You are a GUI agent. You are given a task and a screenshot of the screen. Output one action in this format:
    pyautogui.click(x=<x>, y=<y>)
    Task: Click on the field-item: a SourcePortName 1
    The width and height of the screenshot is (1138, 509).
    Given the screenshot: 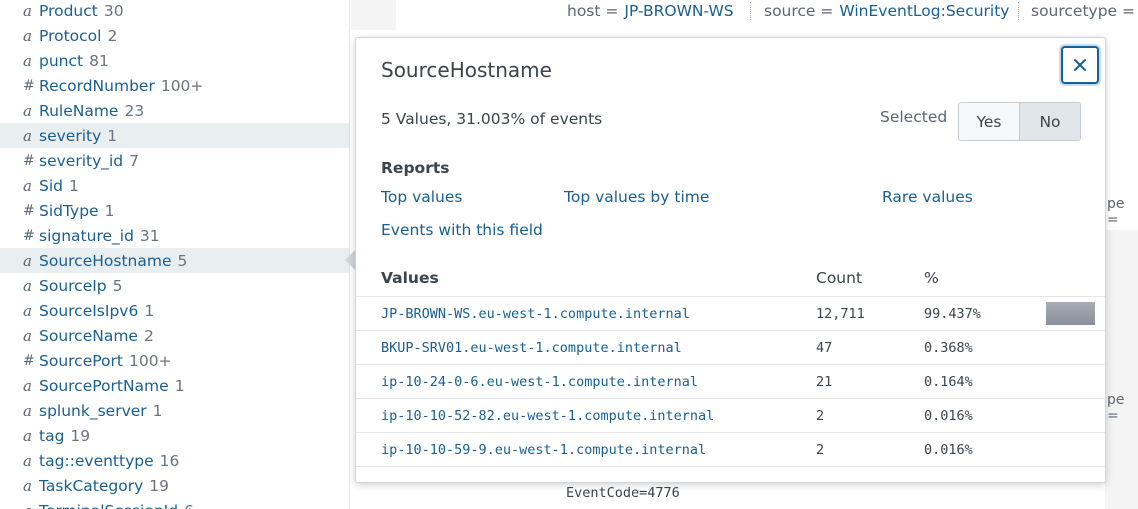 What is the action you would take?
    pyautogui.click(x=174, y=385)
    